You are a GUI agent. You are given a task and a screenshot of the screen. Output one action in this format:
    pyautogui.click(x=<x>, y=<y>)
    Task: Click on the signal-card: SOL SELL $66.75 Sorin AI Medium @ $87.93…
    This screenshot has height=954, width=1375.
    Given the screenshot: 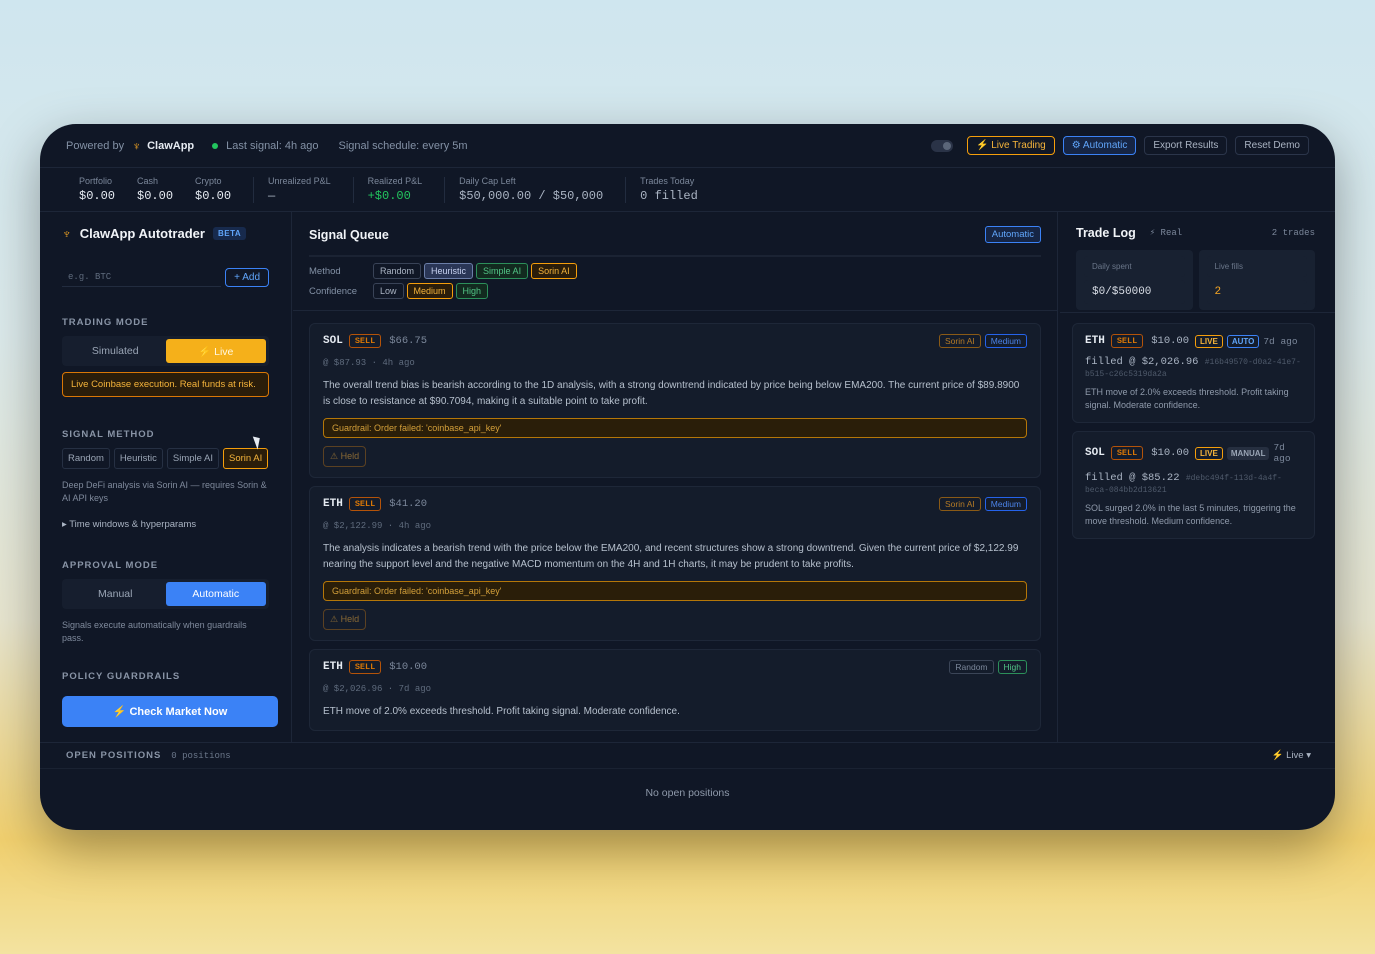 What is the action you would take?
    pyautogui.click(x=675, y=400)
    